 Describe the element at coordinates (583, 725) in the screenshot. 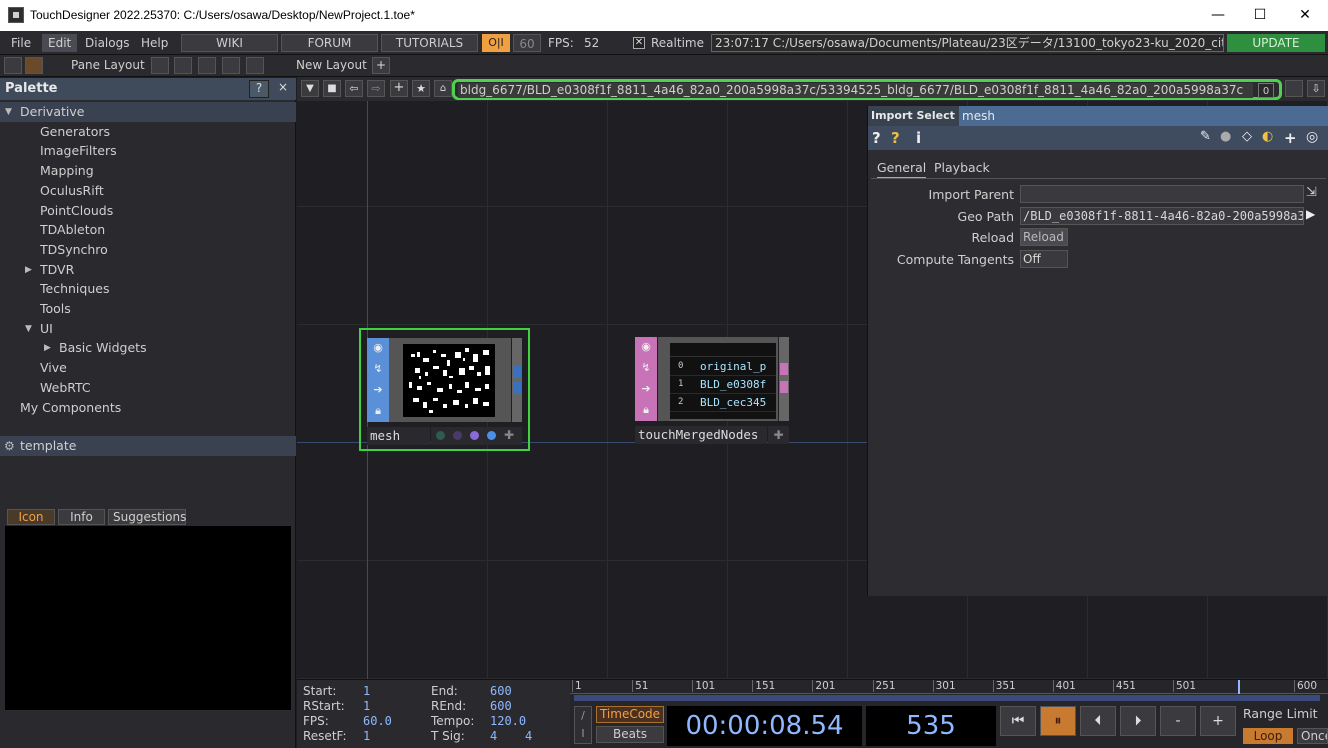

I see `timeline-mode-icon: / I` at that location.